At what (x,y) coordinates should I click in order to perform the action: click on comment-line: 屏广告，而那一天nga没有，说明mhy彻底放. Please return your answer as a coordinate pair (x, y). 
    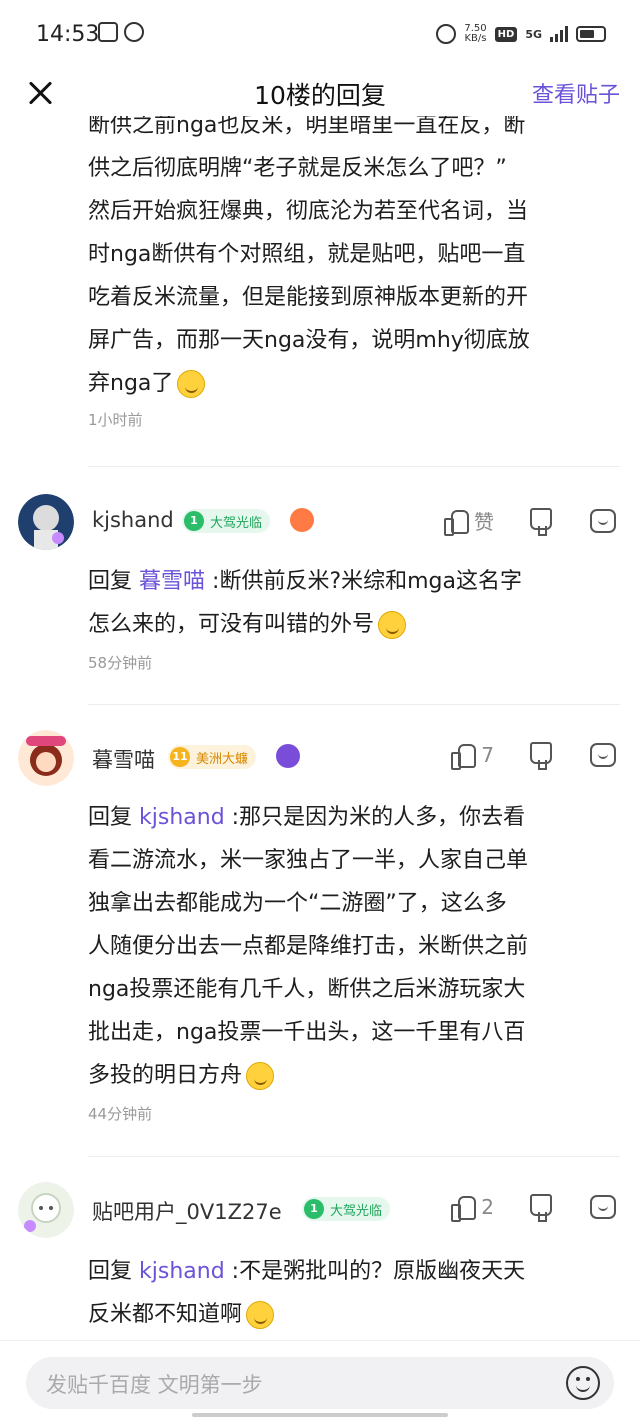
    Looking at the image, I should click on (309, 340).